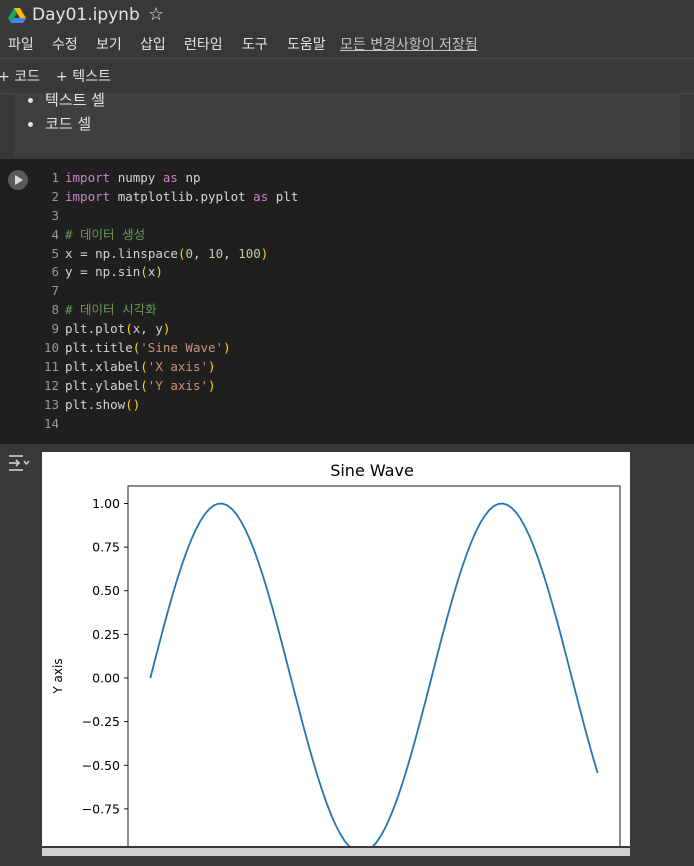 The width and height of the screenshot is (694, 866). What do you see at coordinates (106, 503) in the screenshot?
I see `y-tick-label: 1.00` at bounding box center [106, 503].